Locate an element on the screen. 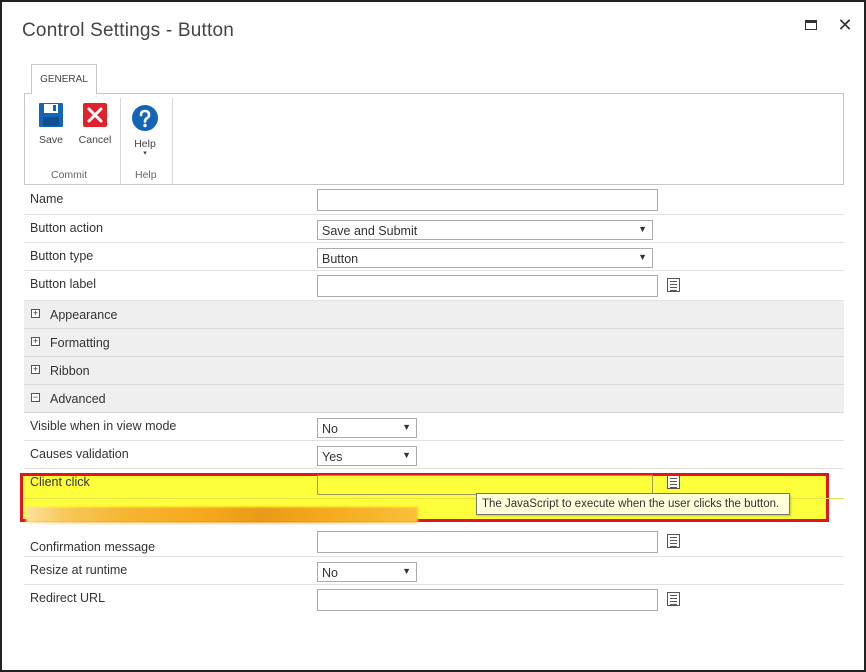 Image resolution: width=866 pixels, height=672 pixels. help-icon is located at coordinates (145, 118).